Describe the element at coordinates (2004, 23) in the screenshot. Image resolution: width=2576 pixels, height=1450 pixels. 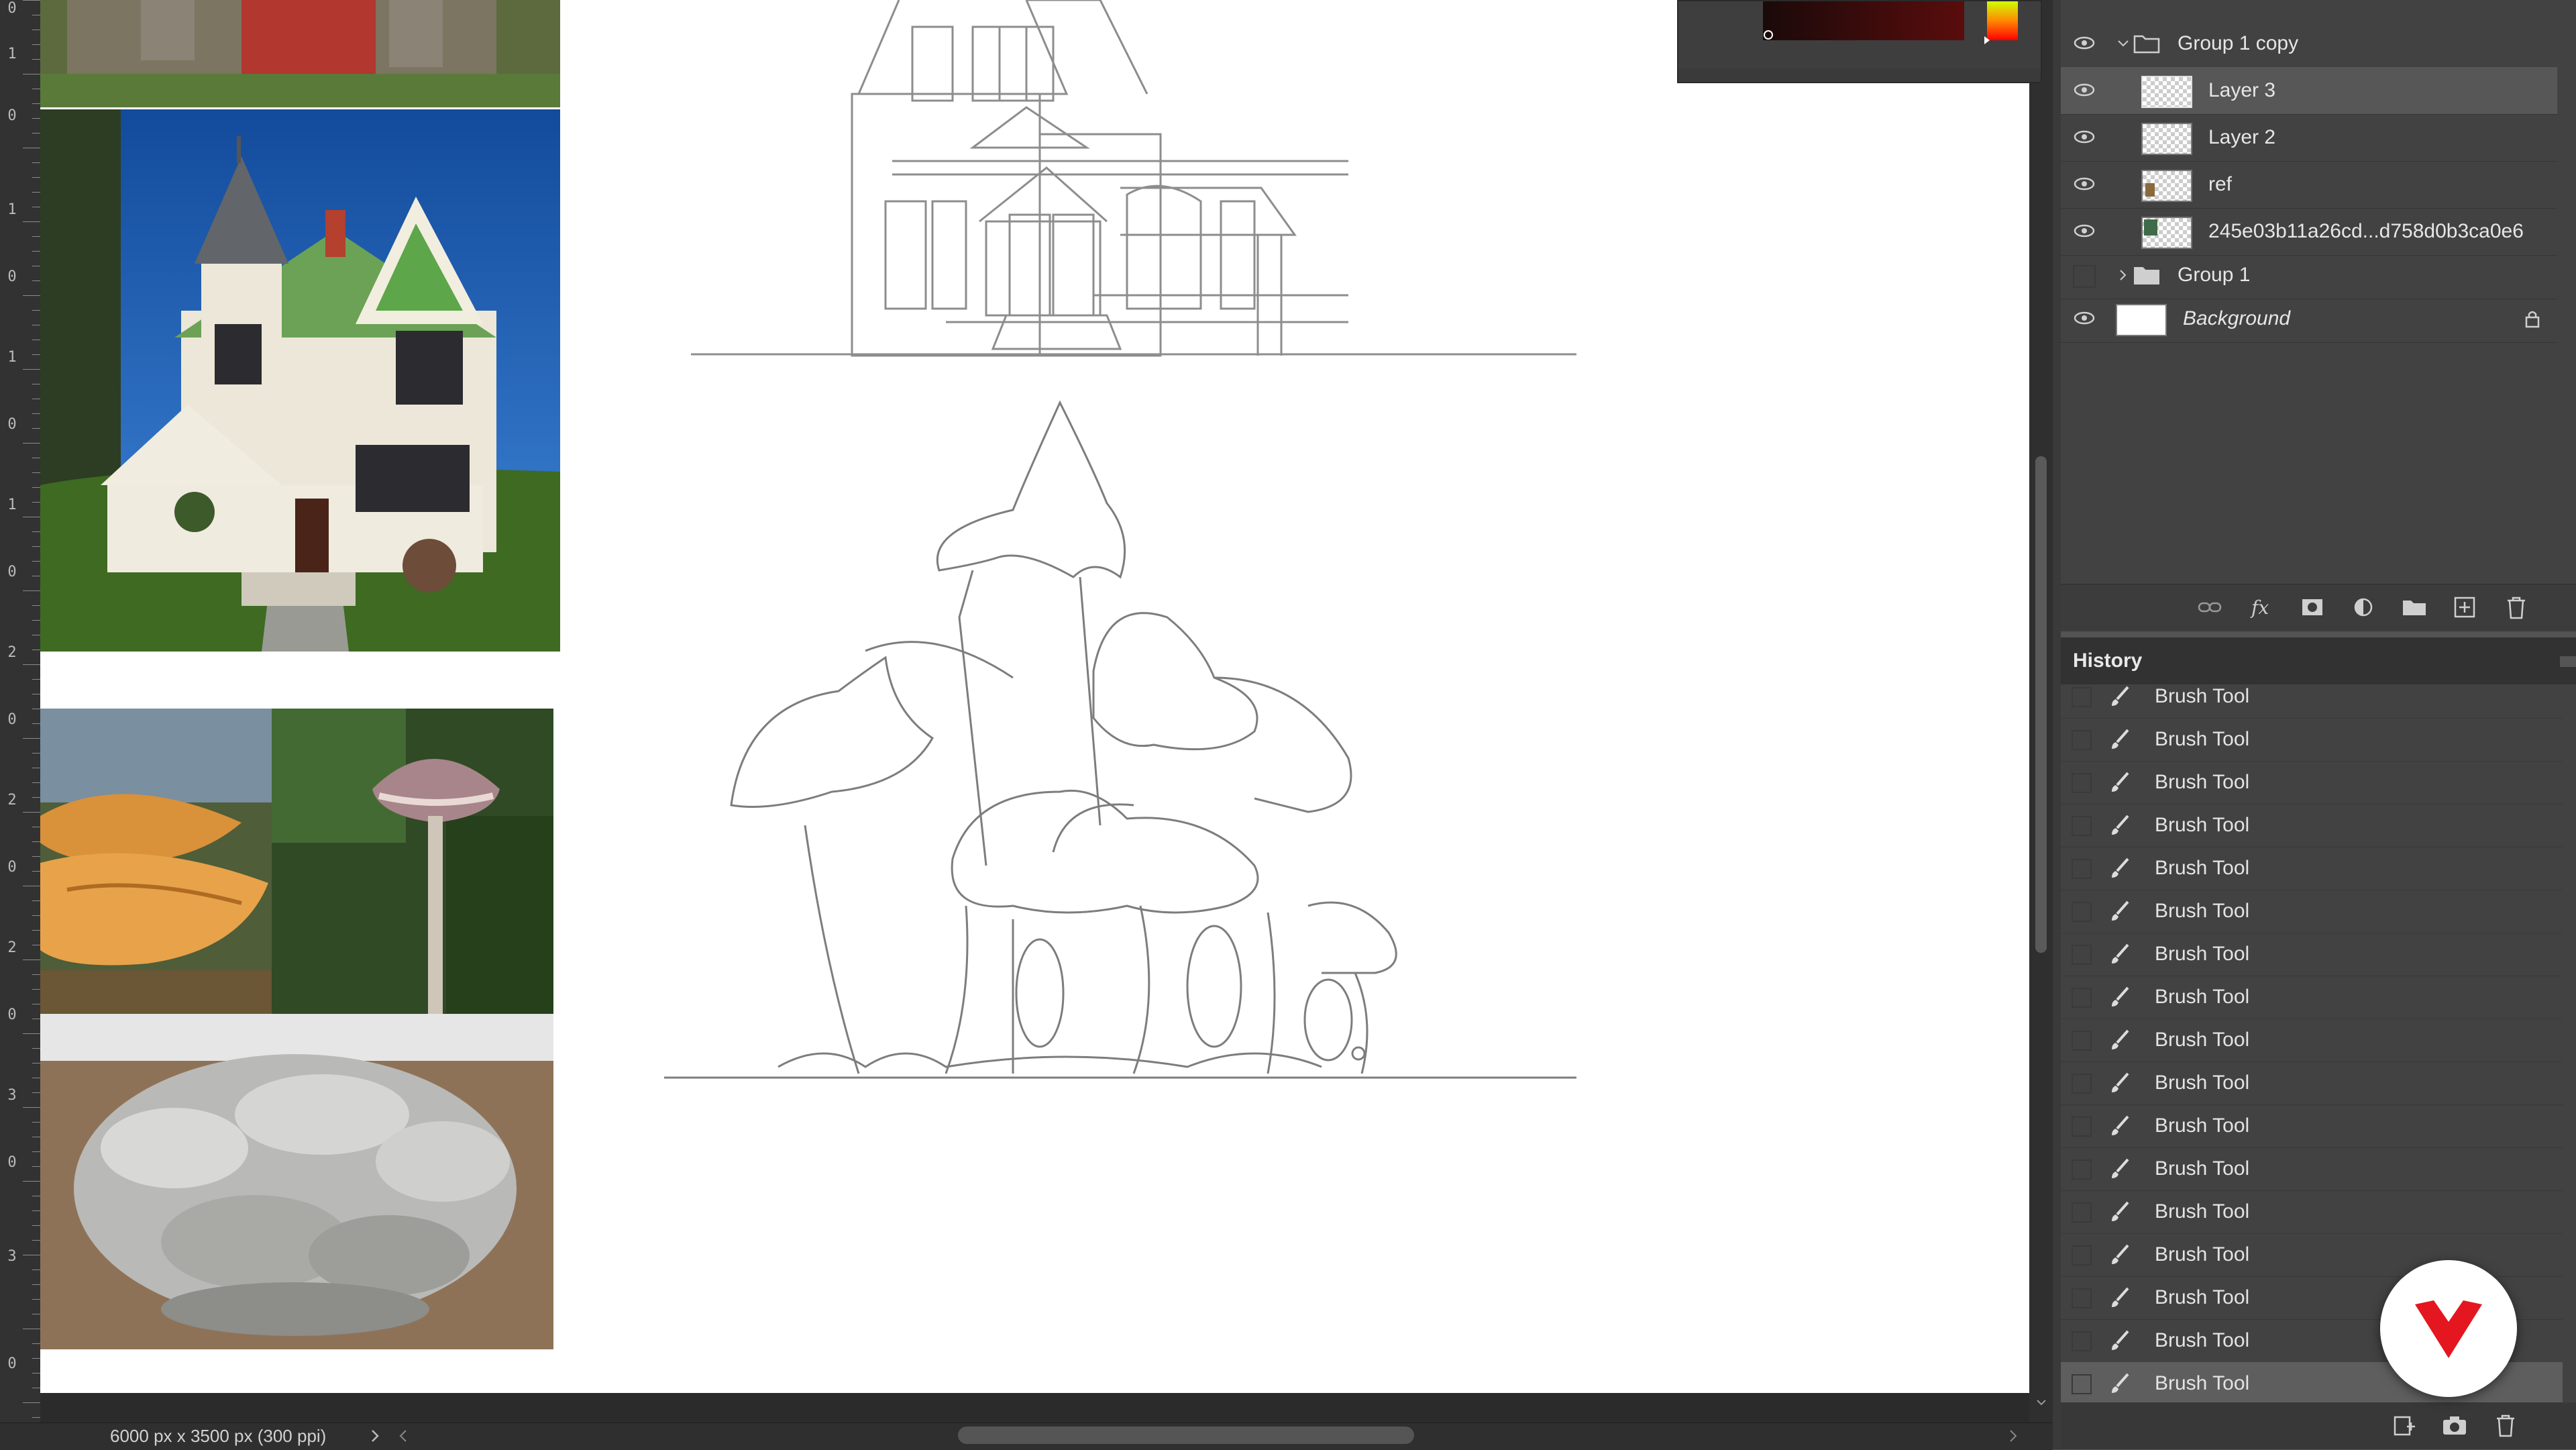
I see `hue-slider` at that location.